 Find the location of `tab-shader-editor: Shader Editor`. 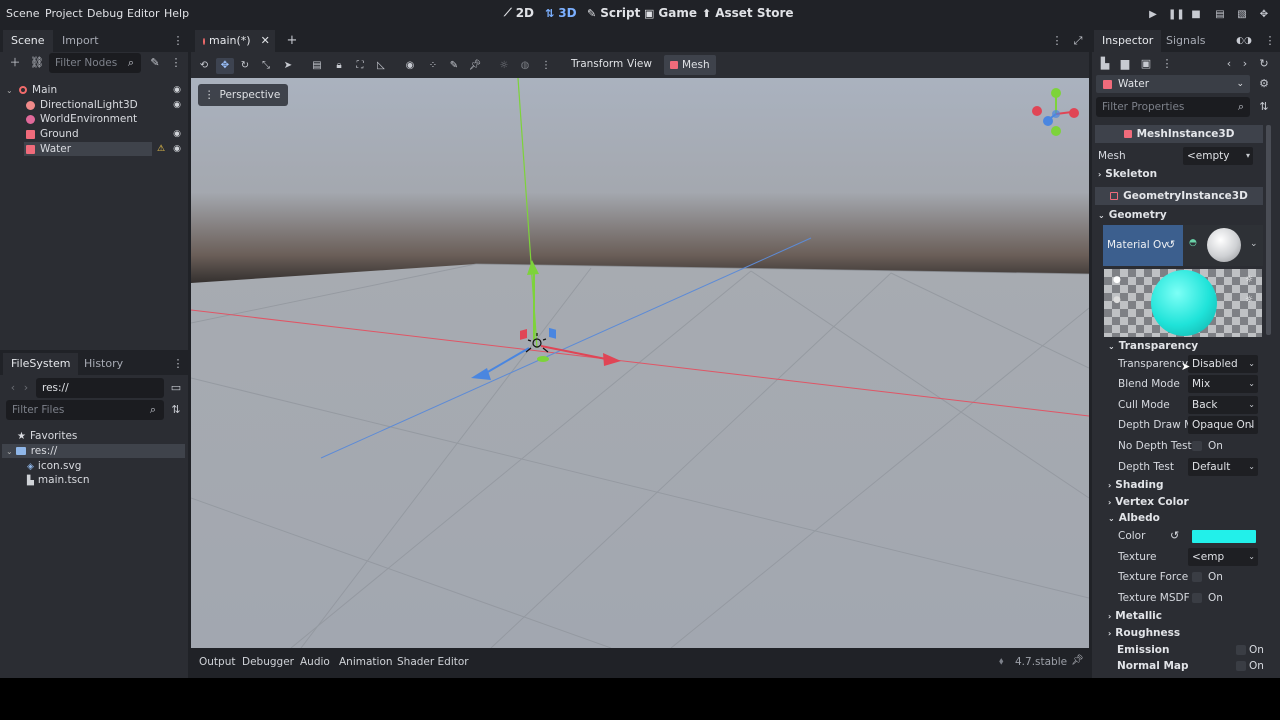

tab-shader-editor: Shader Editor is located at coordinates (433, 662).